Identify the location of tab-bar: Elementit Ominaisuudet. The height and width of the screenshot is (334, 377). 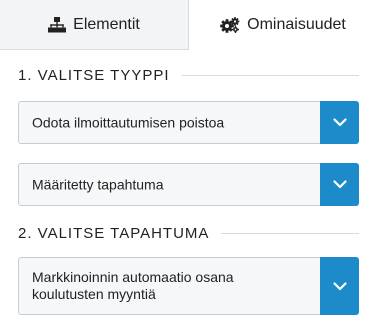
(188, 25).